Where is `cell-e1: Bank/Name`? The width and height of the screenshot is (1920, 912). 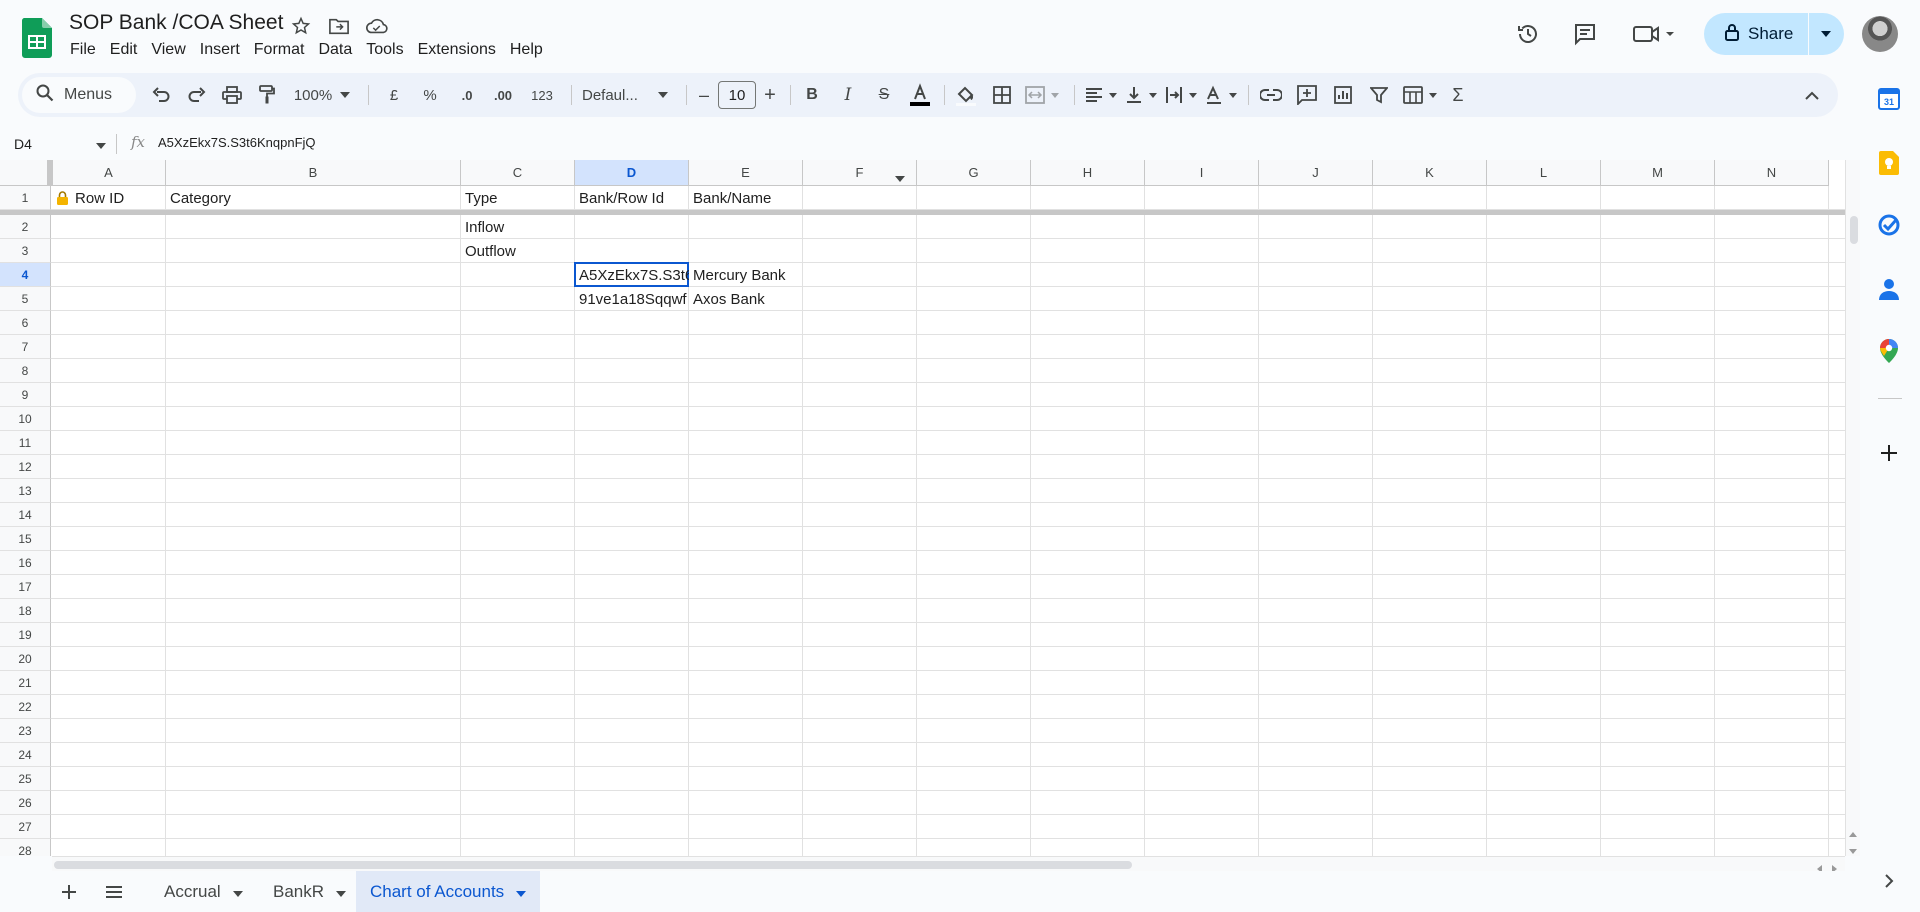
cell-e1: Bank/Name is located at coordinates (746, 198).